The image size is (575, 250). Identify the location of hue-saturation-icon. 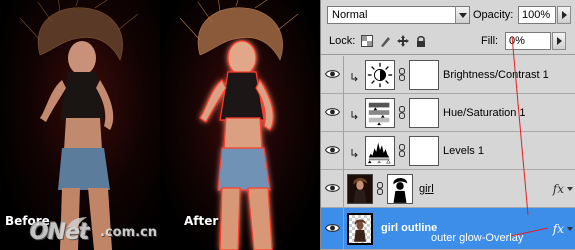
(380, 113).